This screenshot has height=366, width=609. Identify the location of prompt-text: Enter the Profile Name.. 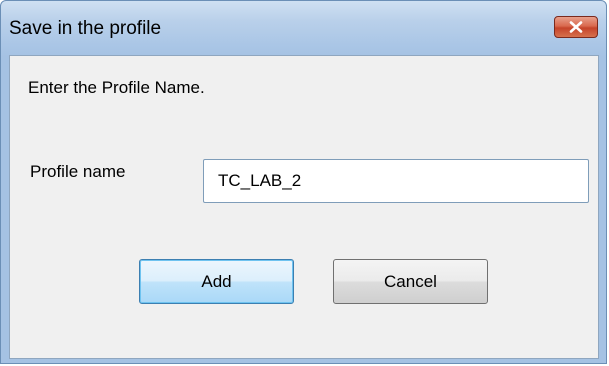
(116, 87).